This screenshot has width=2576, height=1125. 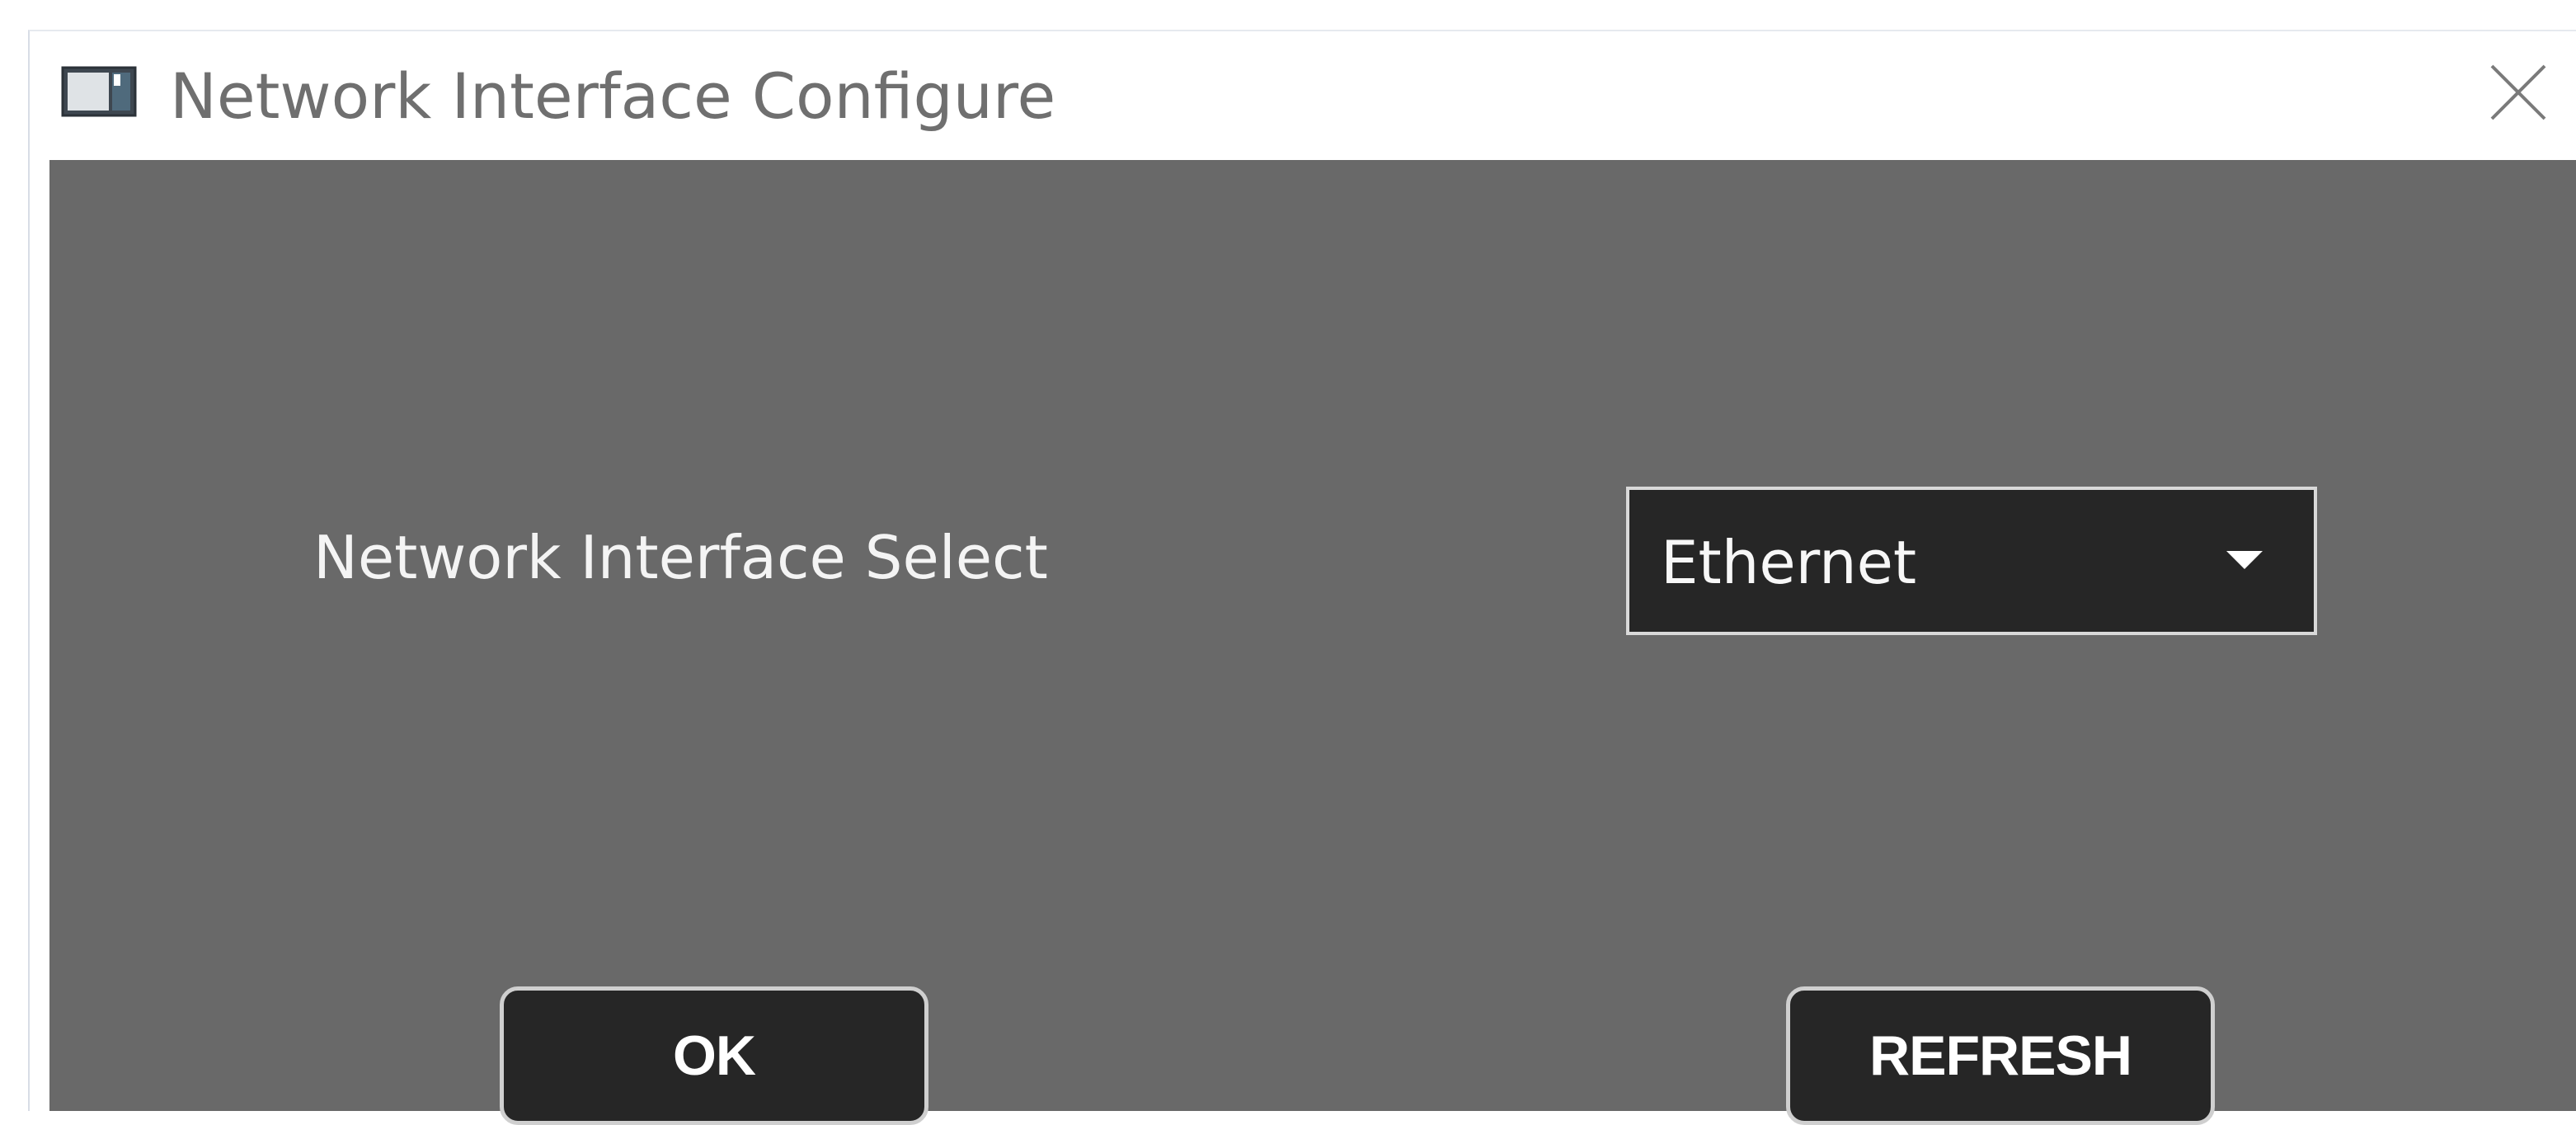 I want to click on close-button, so click(x=2518, y=91).